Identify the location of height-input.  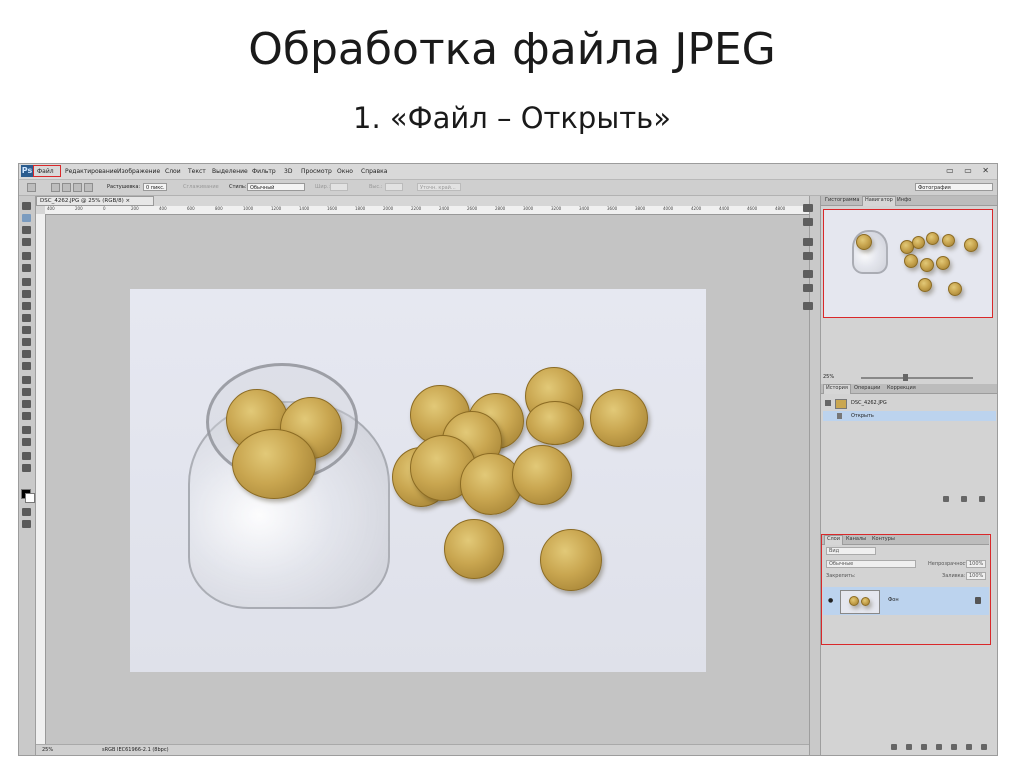
(394, 187).